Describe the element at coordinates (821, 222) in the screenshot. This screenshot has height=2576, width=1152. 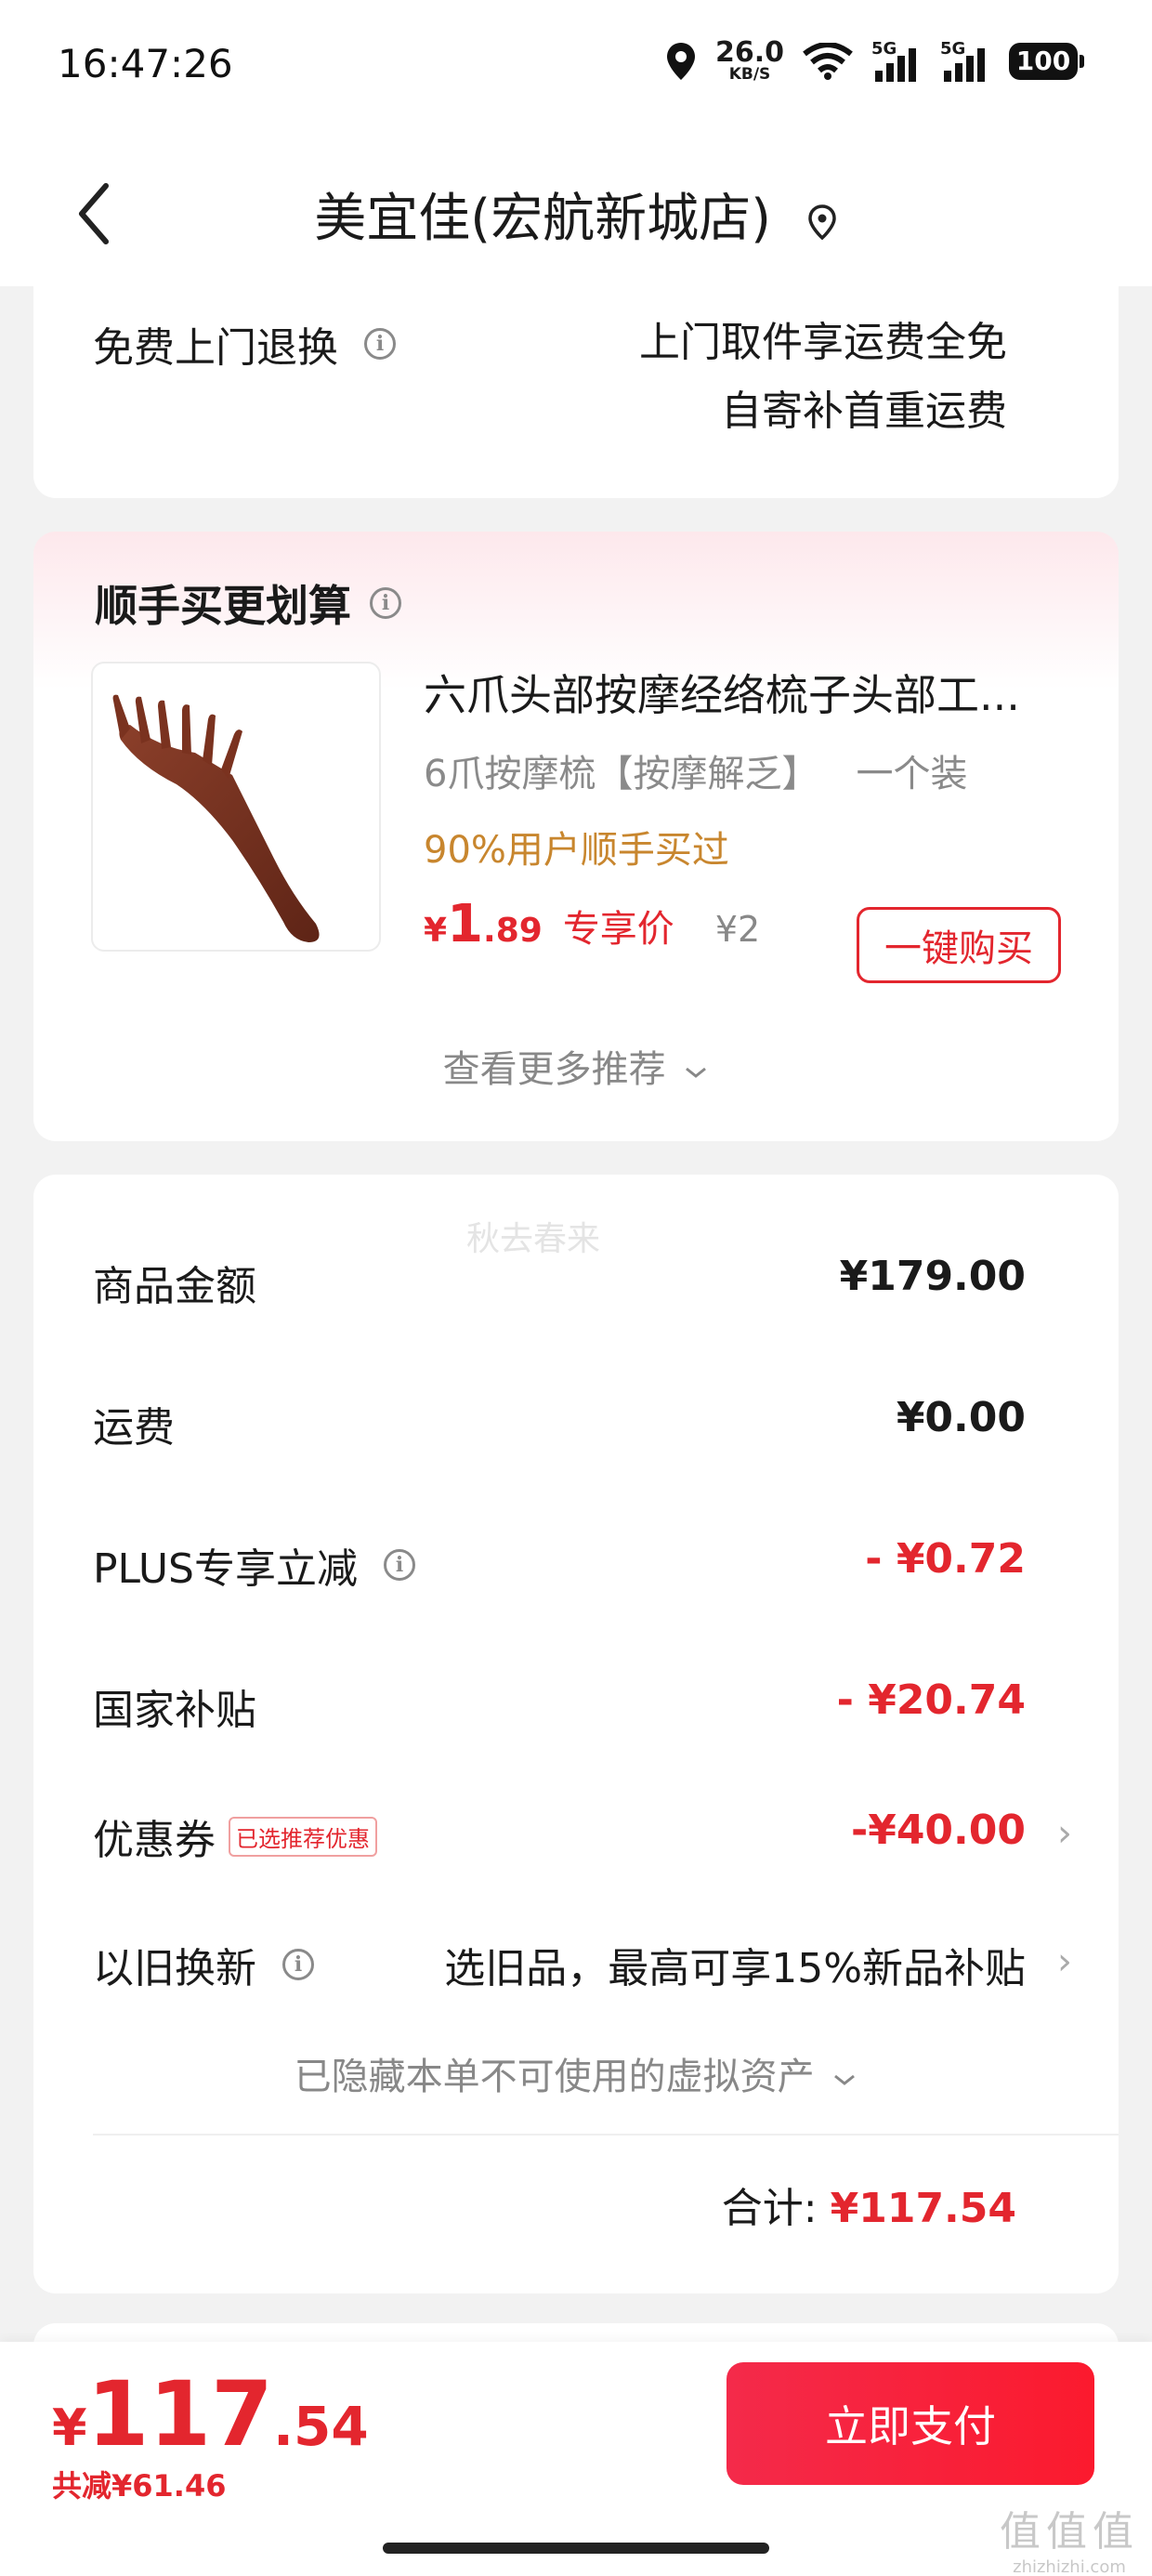
I see `location-pin-icon` at that location.